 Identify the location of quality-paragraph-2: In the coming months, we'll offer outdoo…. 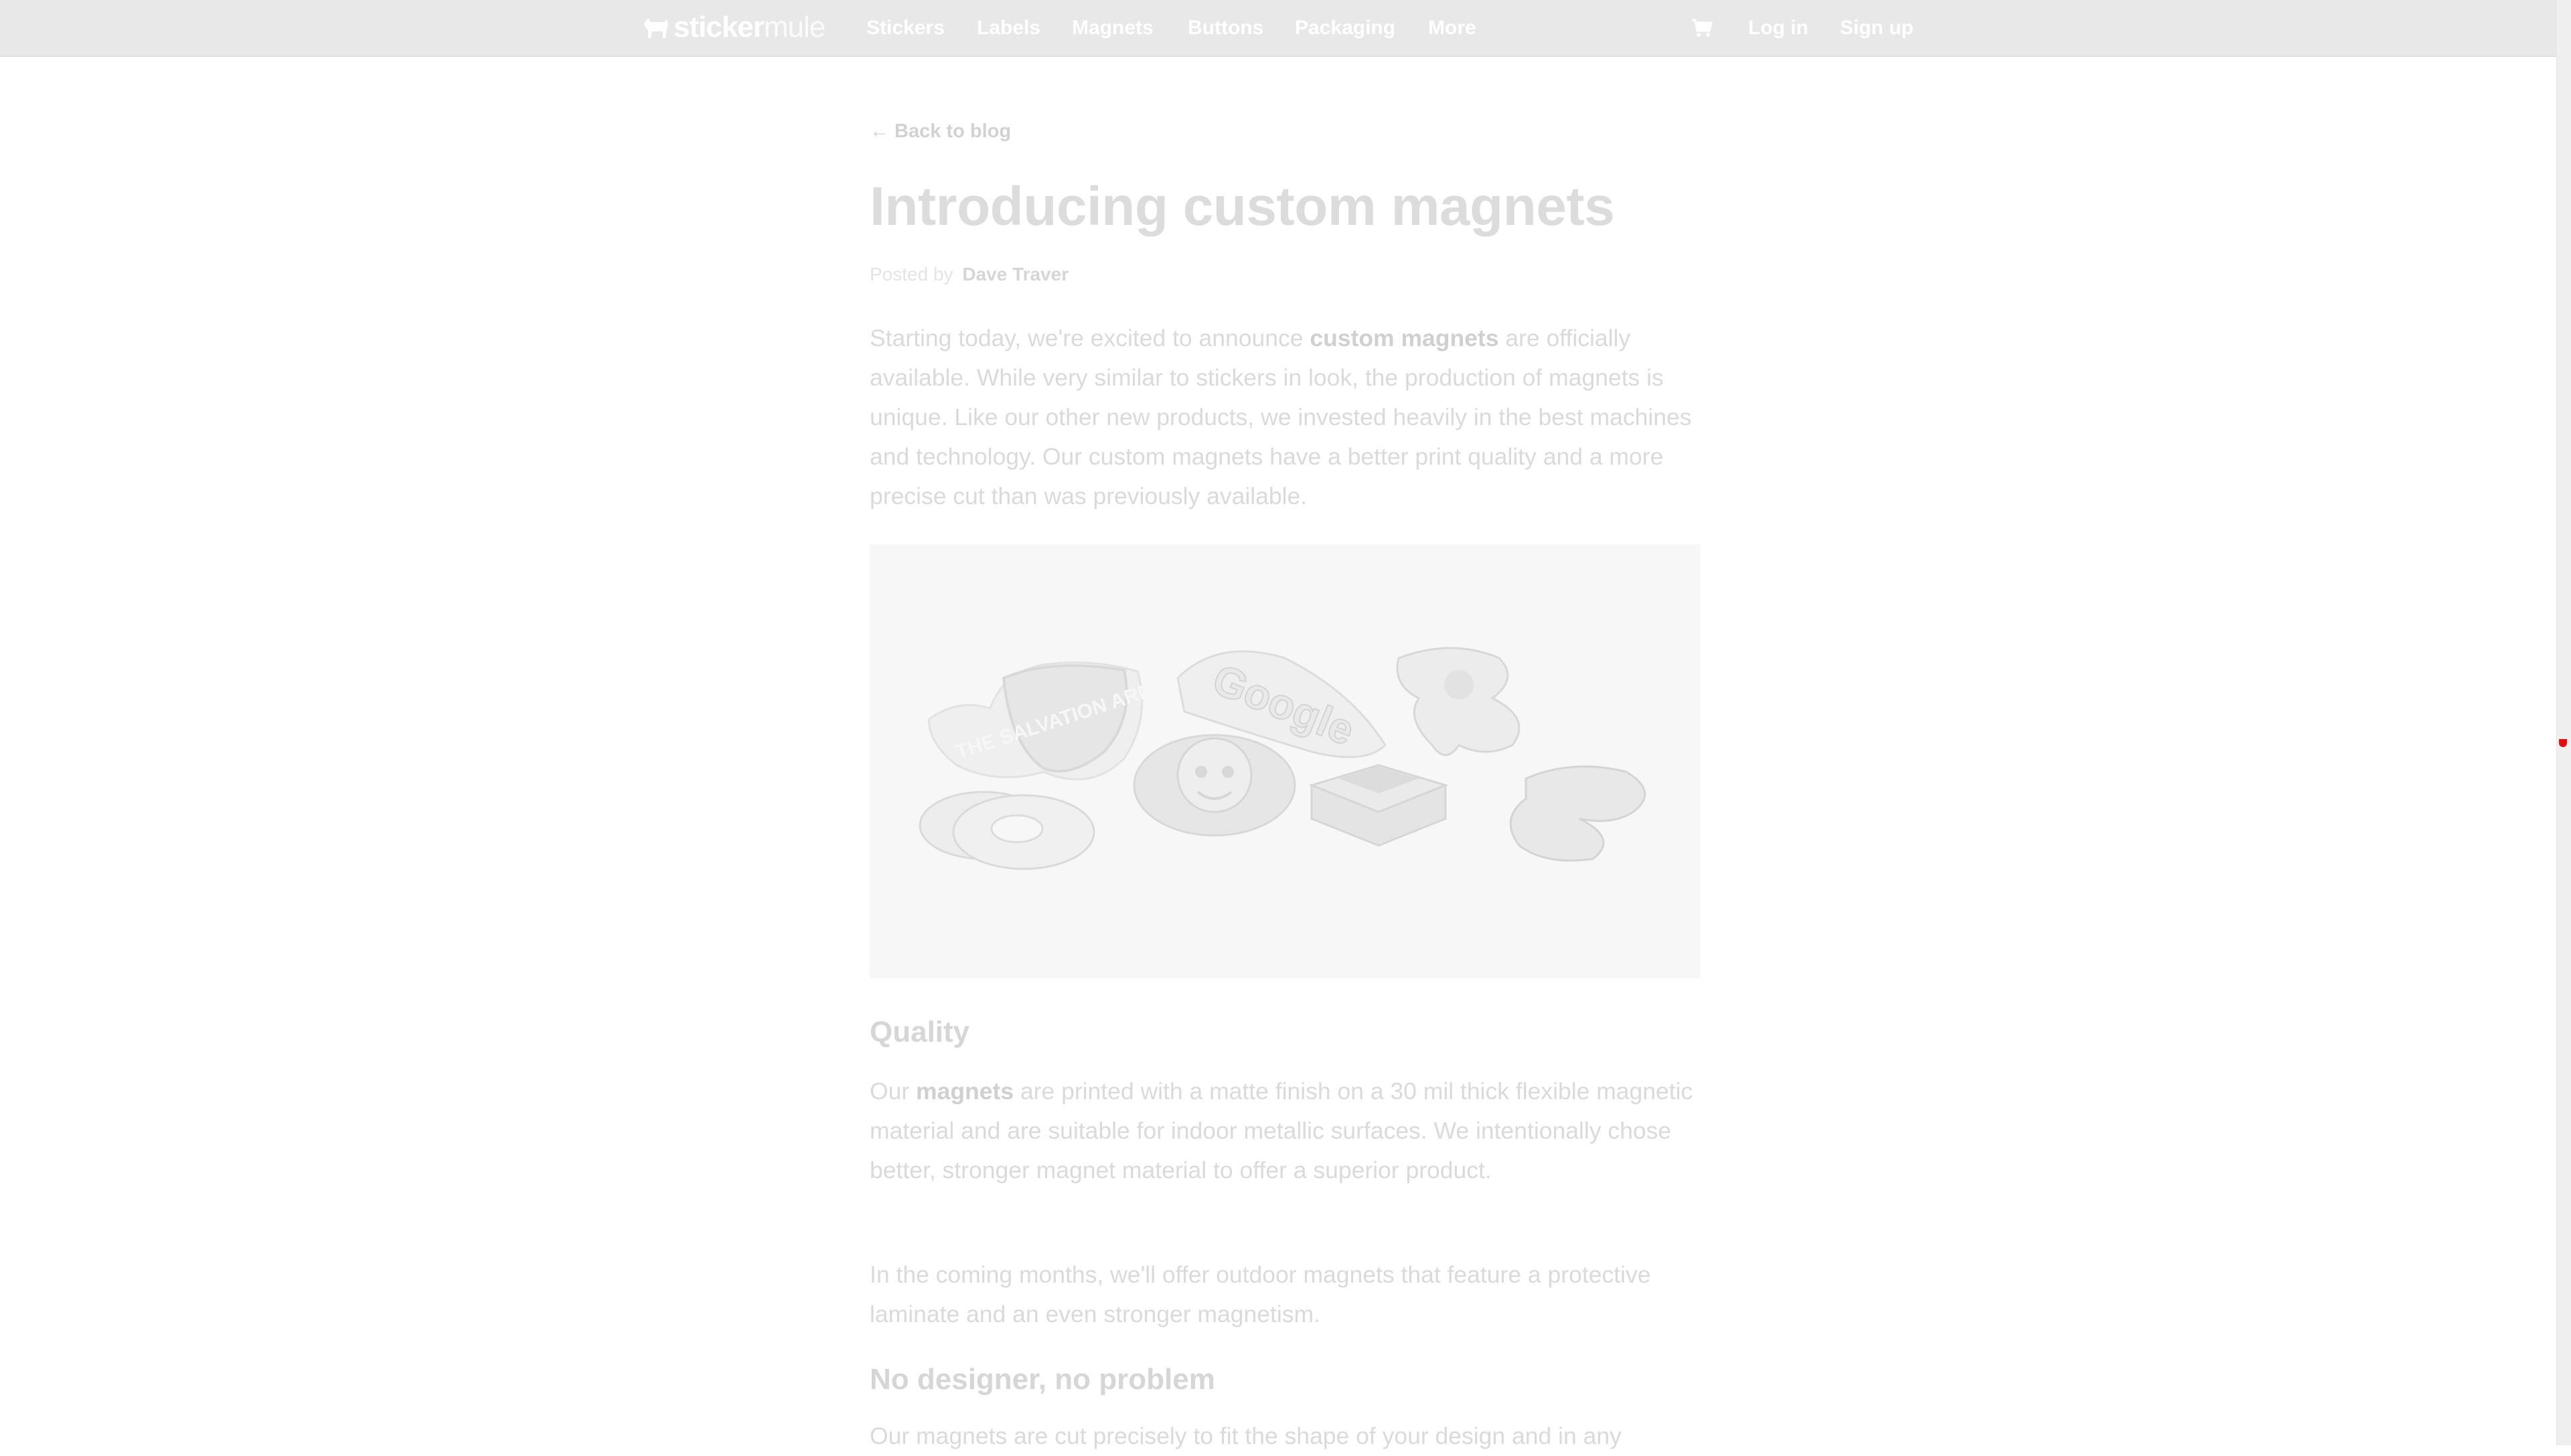
(1260, 1294).